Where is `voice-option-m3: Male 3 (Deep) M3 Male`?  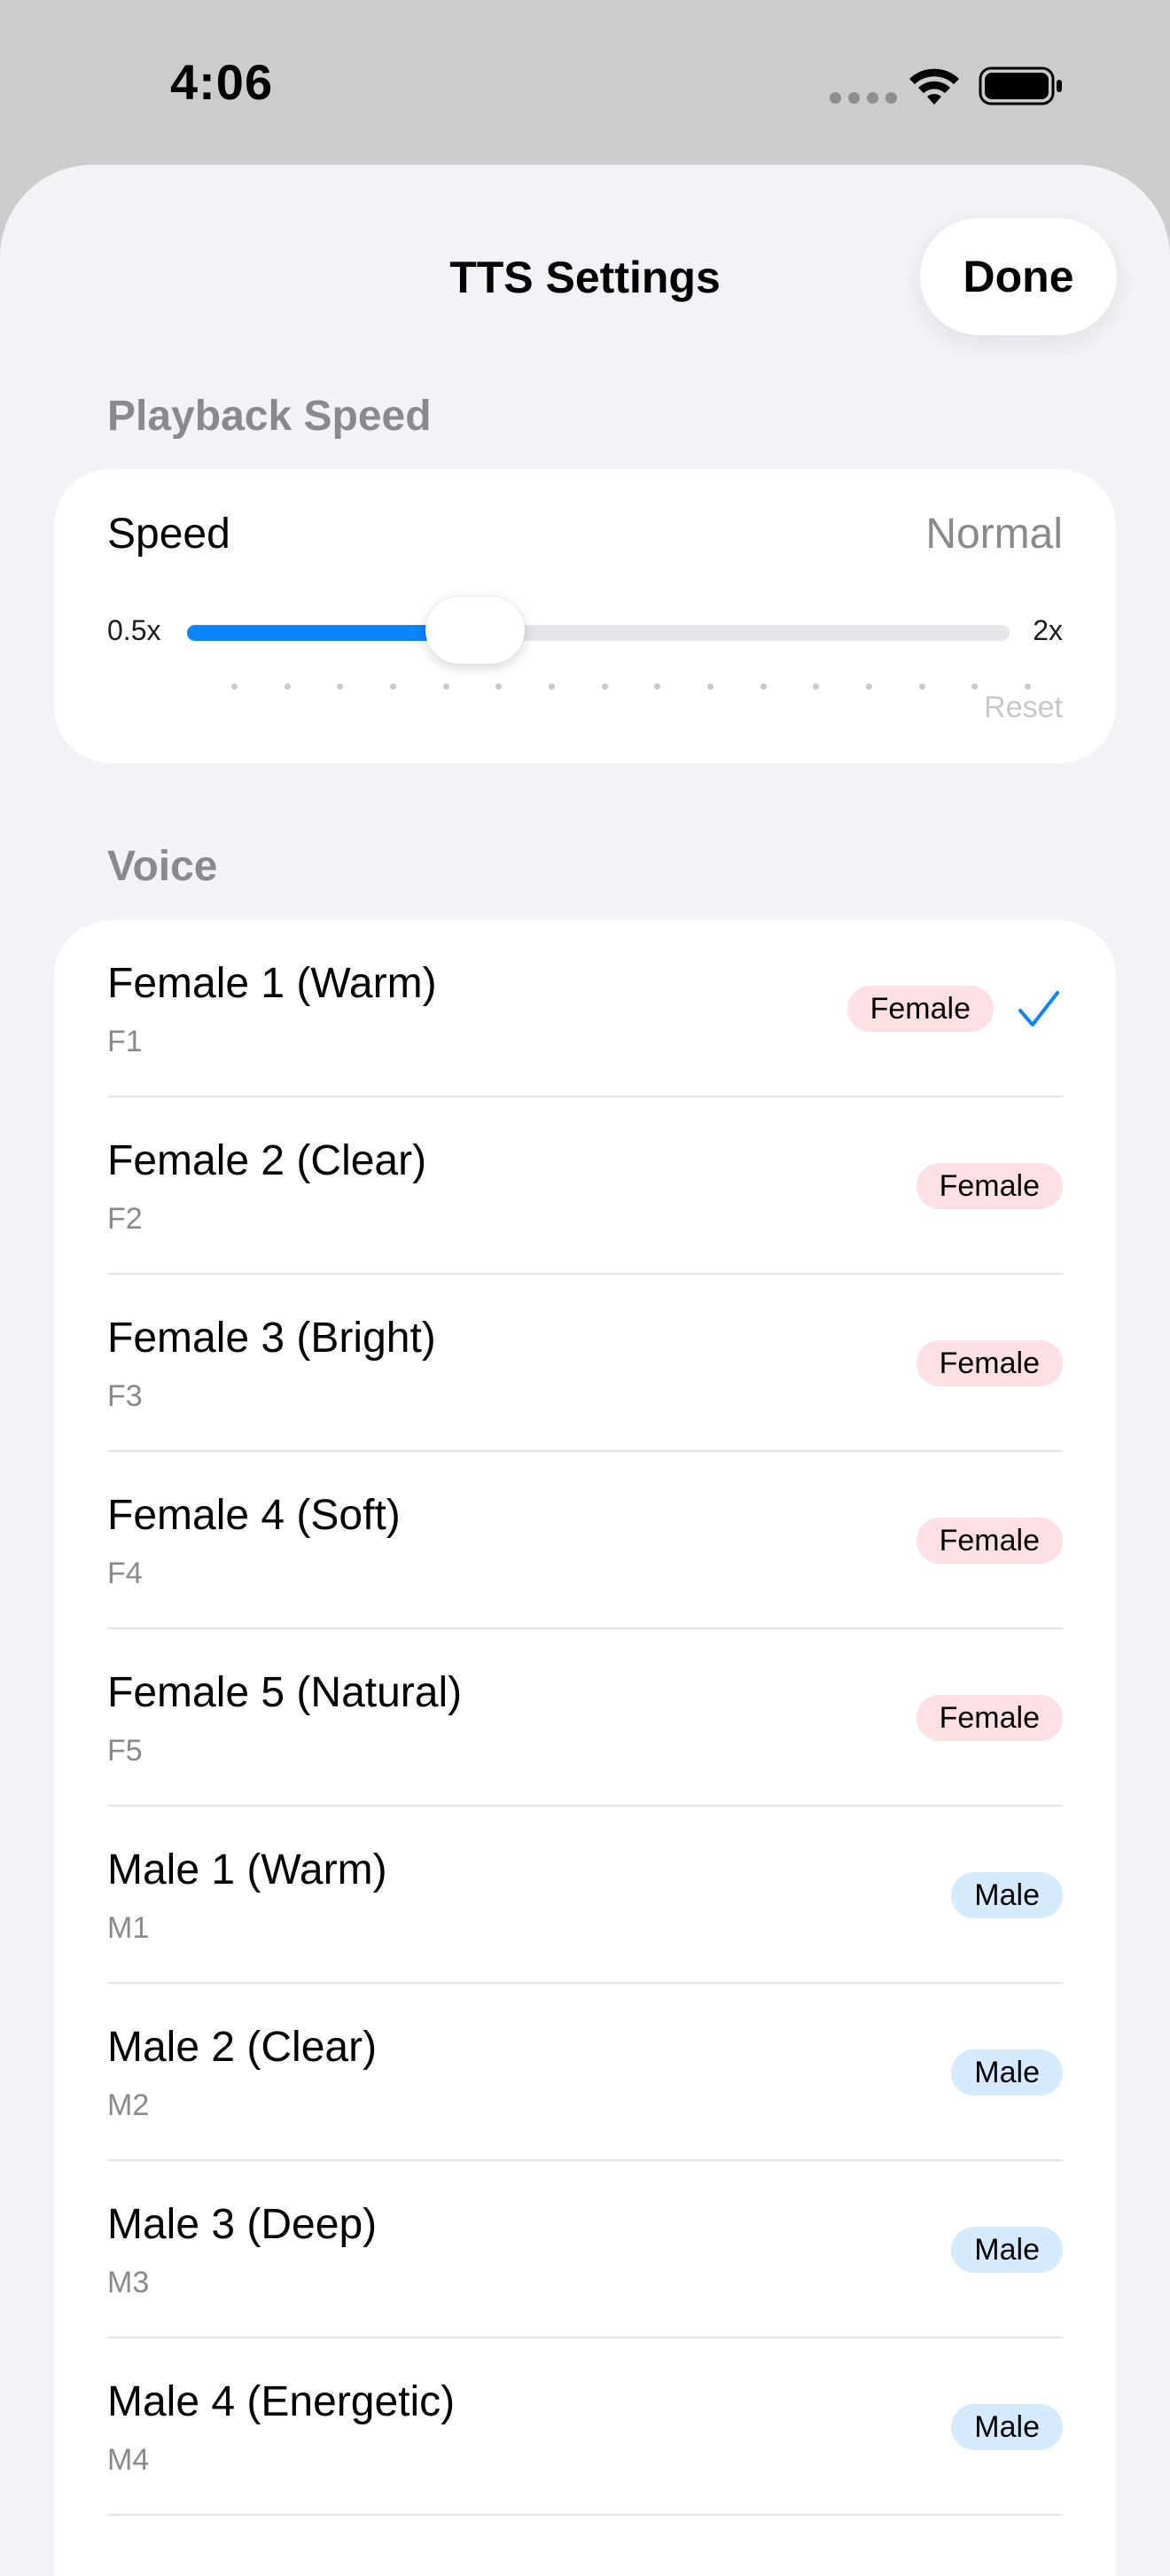
voice-option-m3: Male 3 (Deep) M3 Male is located at coordinates (585, 2249).